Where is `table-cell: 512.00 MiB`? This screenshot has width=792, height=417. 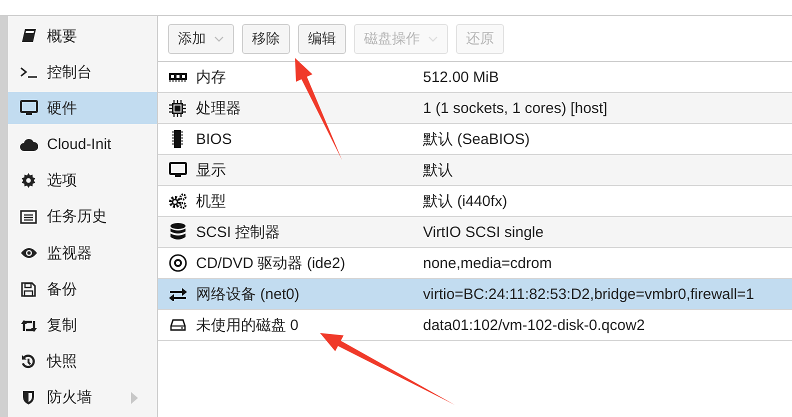
table-cell: 512.00 MiB is located at coordinates (461, 77).